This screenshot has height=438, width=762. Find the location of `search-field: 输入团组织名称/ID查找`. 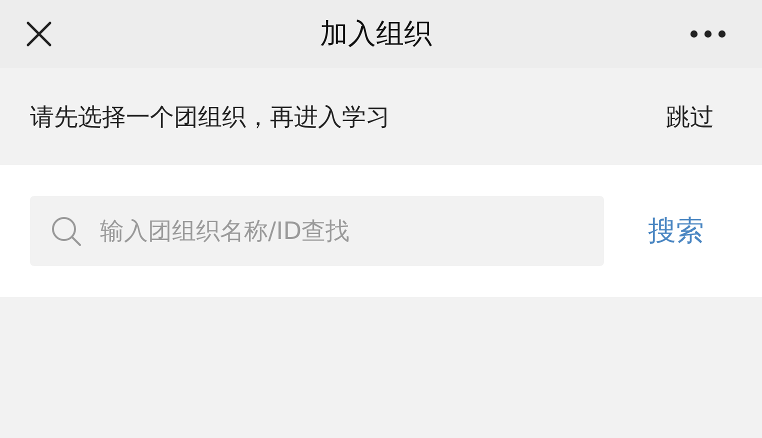

search-field: 输入团组织名称/ID查找 is located at coordinates (317, 231).